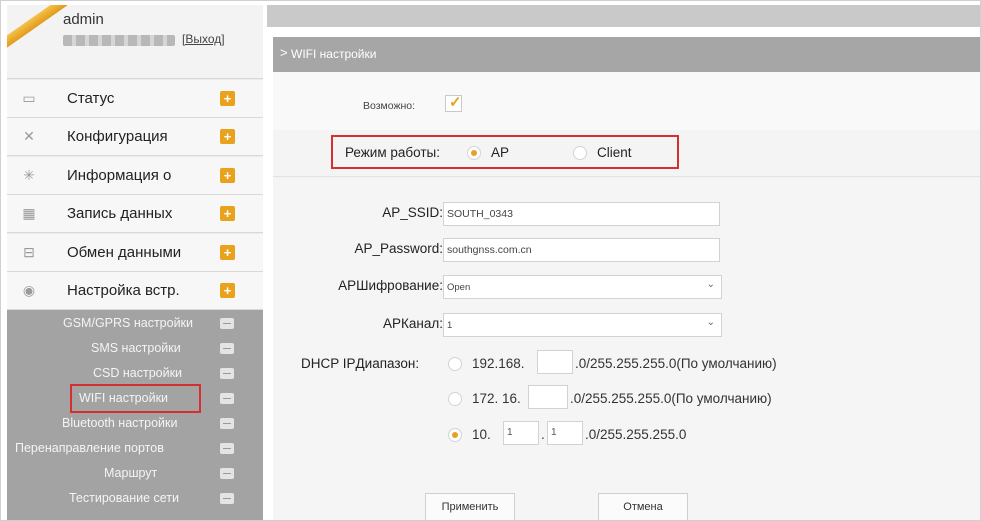 The image size is (981, 521). Describe the element at coordinates (565, 433) in the screenshot. I see `dhcp-10-octet2-input: 1` at that location.